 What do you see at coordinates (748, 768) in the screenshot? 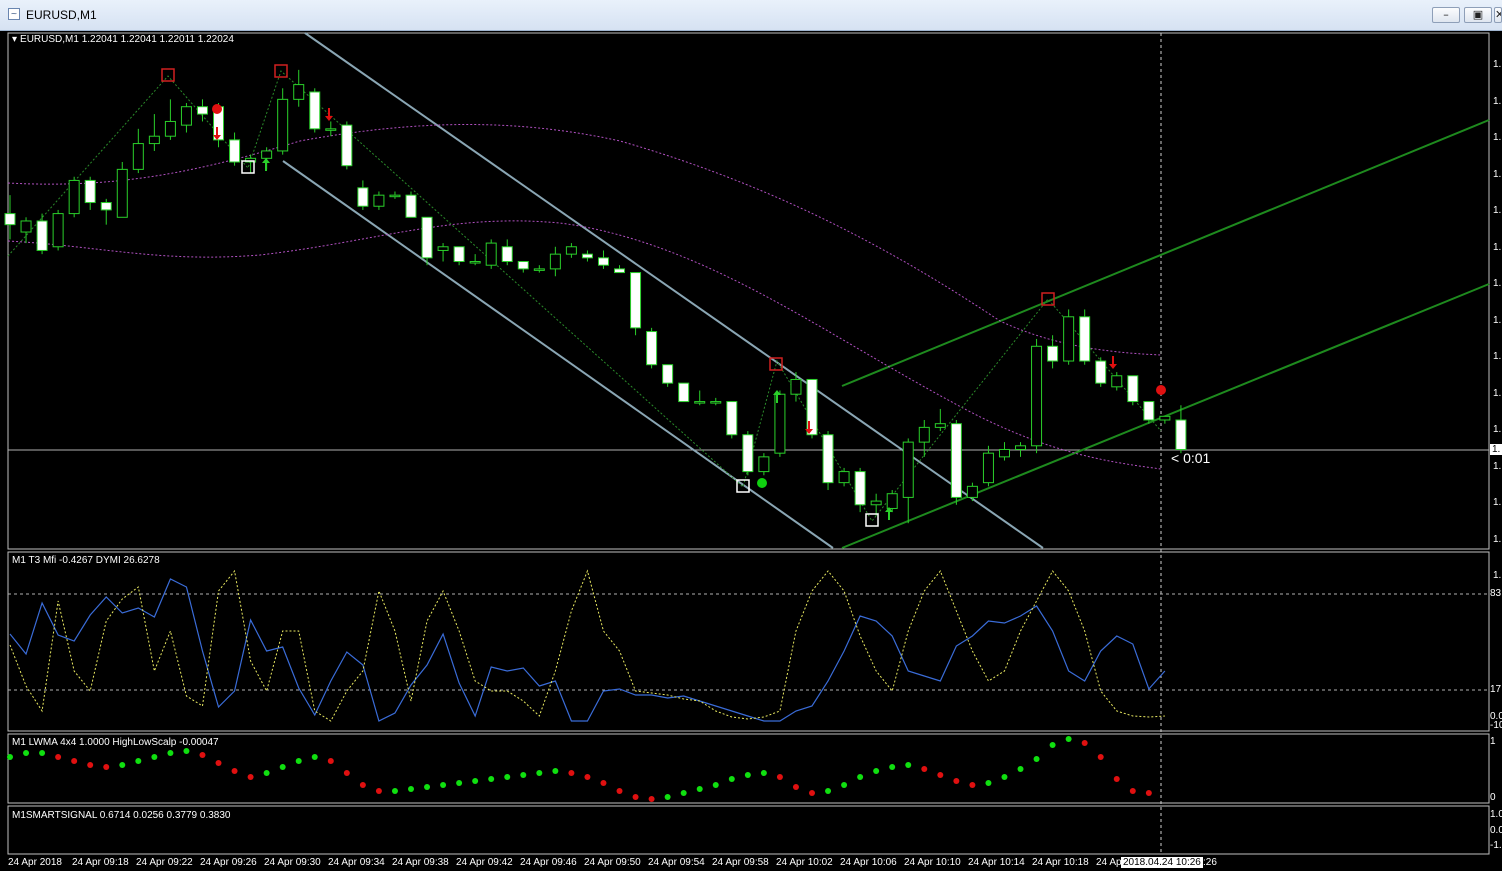
I see `indicator2-frame` at bounding box center [748, 768].